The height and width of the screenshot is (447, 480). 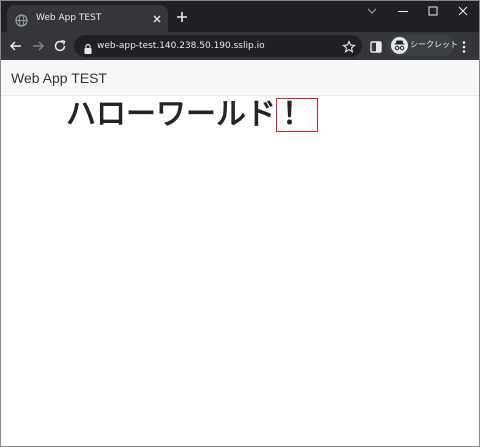 What do you see at coordinates (59, 78) in the screenshot?
I see `navbar-brand: Web App TEST` at bounding box center [59, 78].